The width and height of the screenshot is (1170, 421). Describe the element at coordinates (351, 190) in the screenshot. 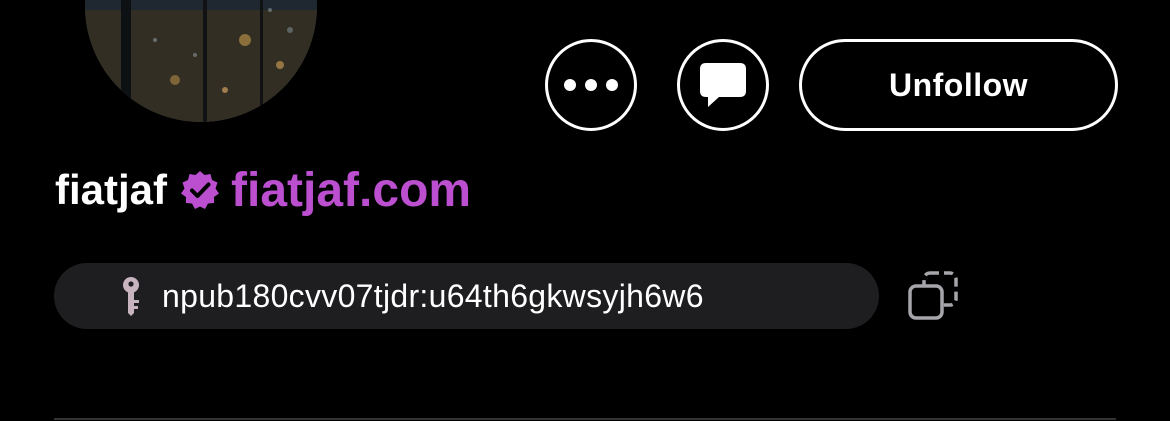

I see `nip05-link: fiatjaf.com` at that location.